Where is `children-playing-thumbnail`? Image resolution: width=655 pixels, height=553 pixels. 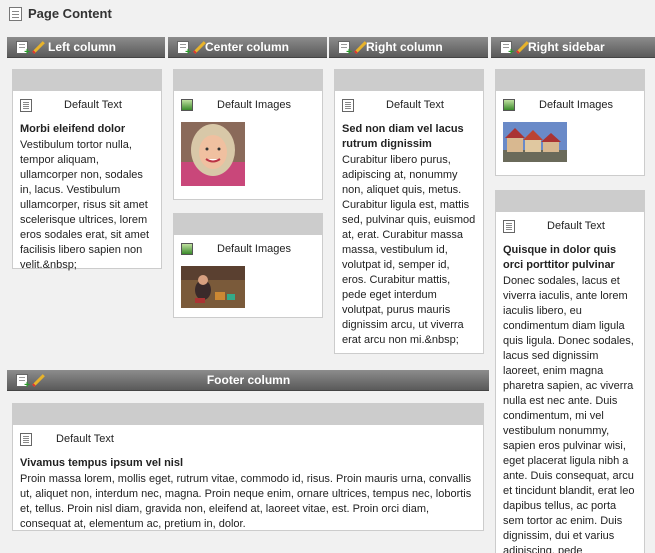 children-playing-thumbnail is located at coordinates (213, 287).